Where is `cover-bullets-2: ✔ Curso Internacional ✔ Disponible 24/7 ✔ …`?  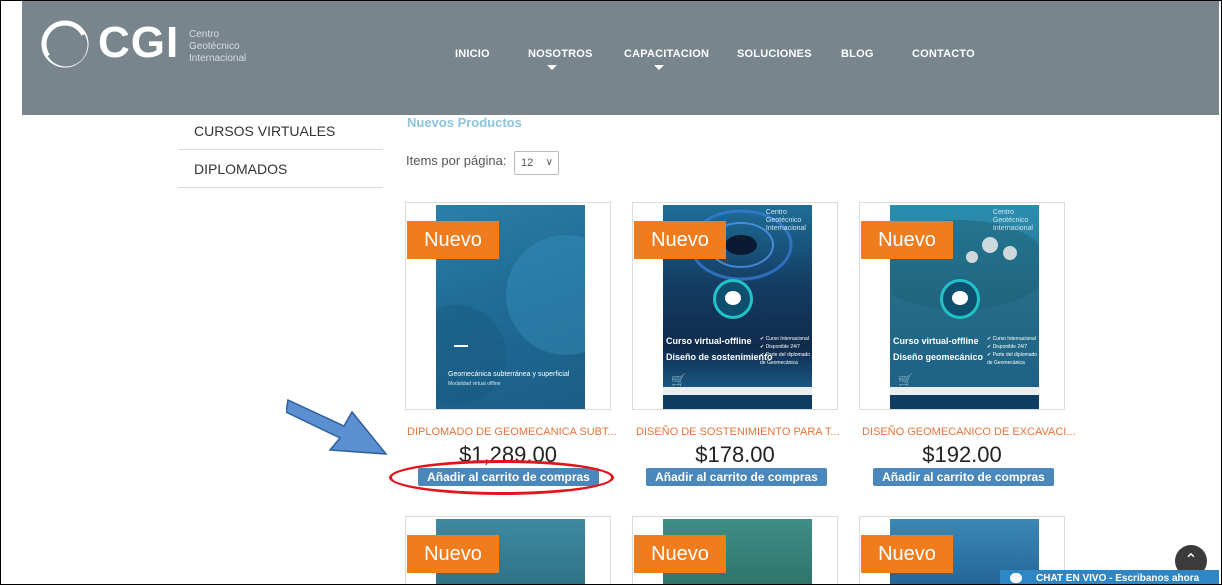 cover-bullets-2: ✔ Curso Internacional ✔ Disponible 24/7 ✔ … is located at coordinates (785, 351).